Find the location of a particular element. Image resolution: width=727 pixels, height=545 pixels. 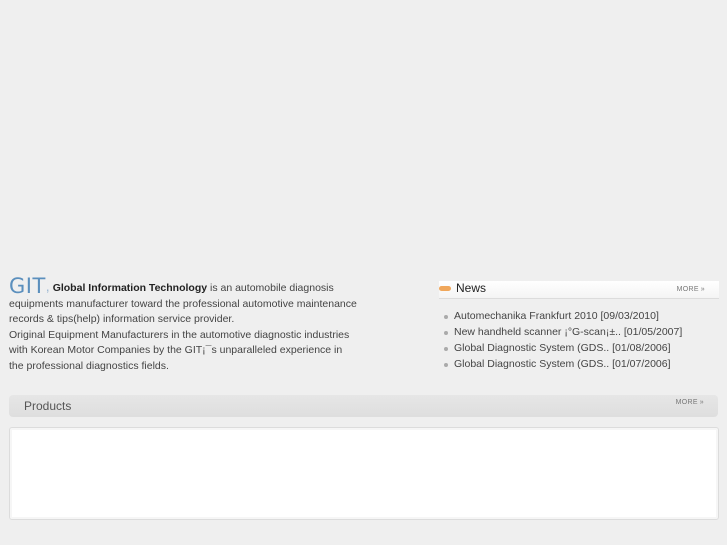

news-bullet-icon is located at coordinates (445, 288).